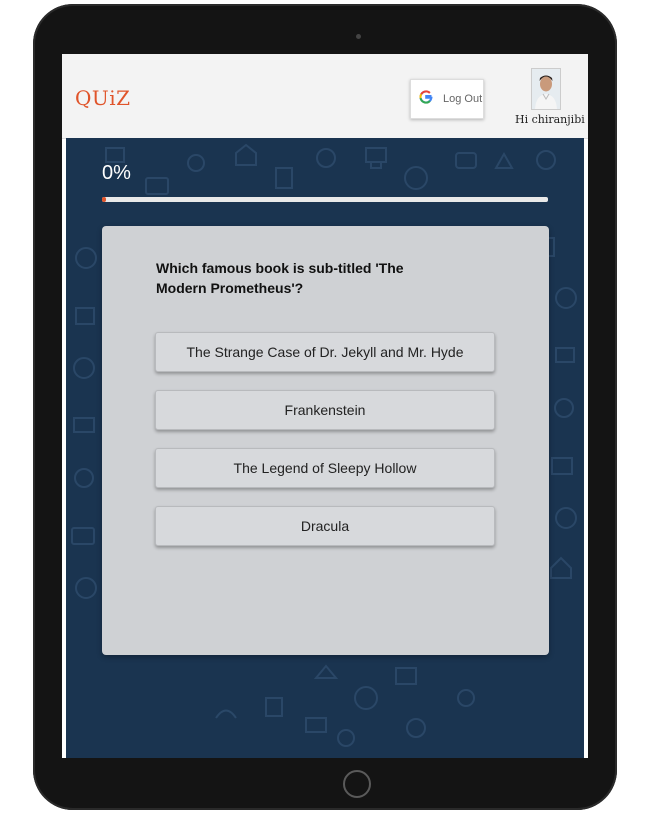 The width and height of the screenshot is (650, 816). What do you see at coordinates (325, 199) in the screenshot?
I see `progress-bar` at bounding box center [325, 199].